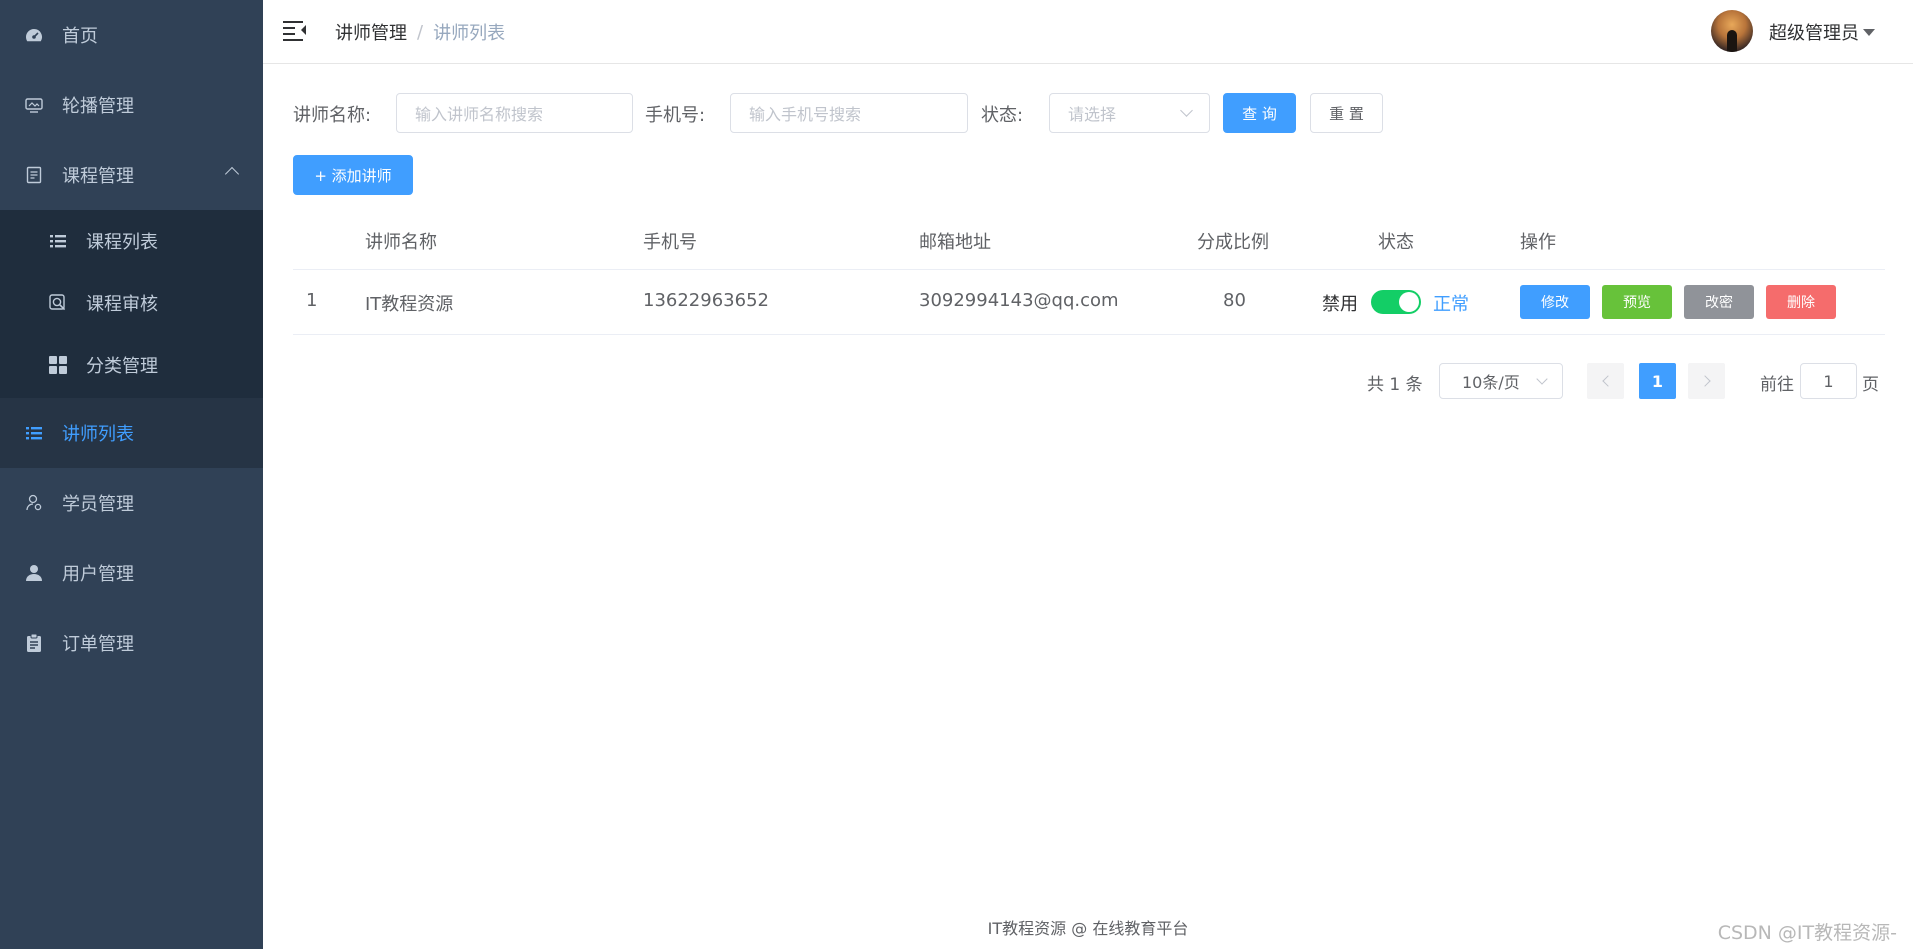 This screenshot has width=1913, height=949. Describe the element at coordinates (1396, 242) in the screenshot. I see `column-header-status: 状态` at that location.